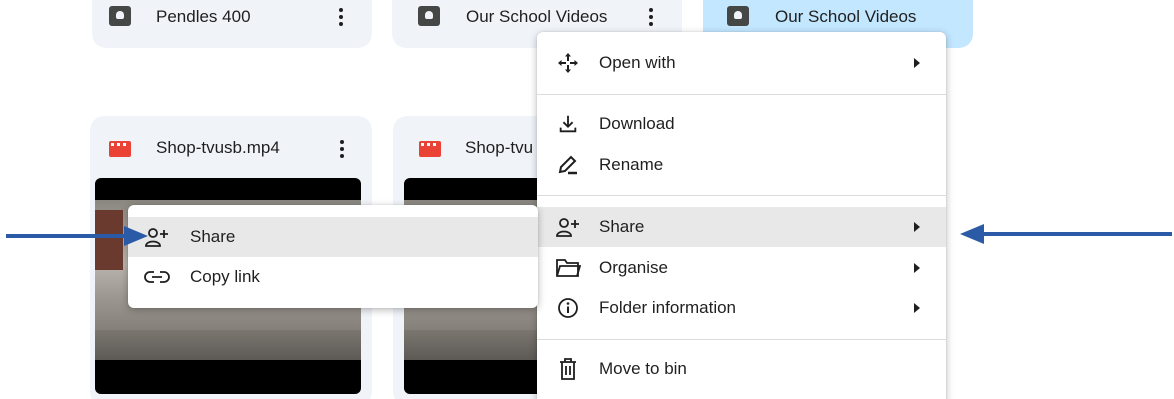 This screenshot has height=399, width=1174. I want to click on menu-item-label: Copy link, so click(225, 276).